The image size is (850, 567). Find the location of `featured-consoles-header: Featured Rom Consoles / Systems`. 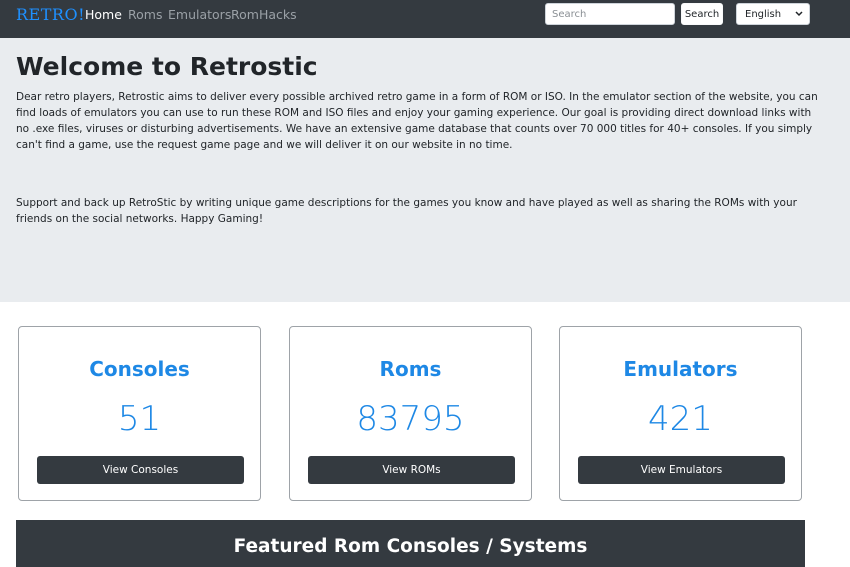

featured-consoles-header: Featured Rom Consoles / Systems is located at coordinates (410, 543).